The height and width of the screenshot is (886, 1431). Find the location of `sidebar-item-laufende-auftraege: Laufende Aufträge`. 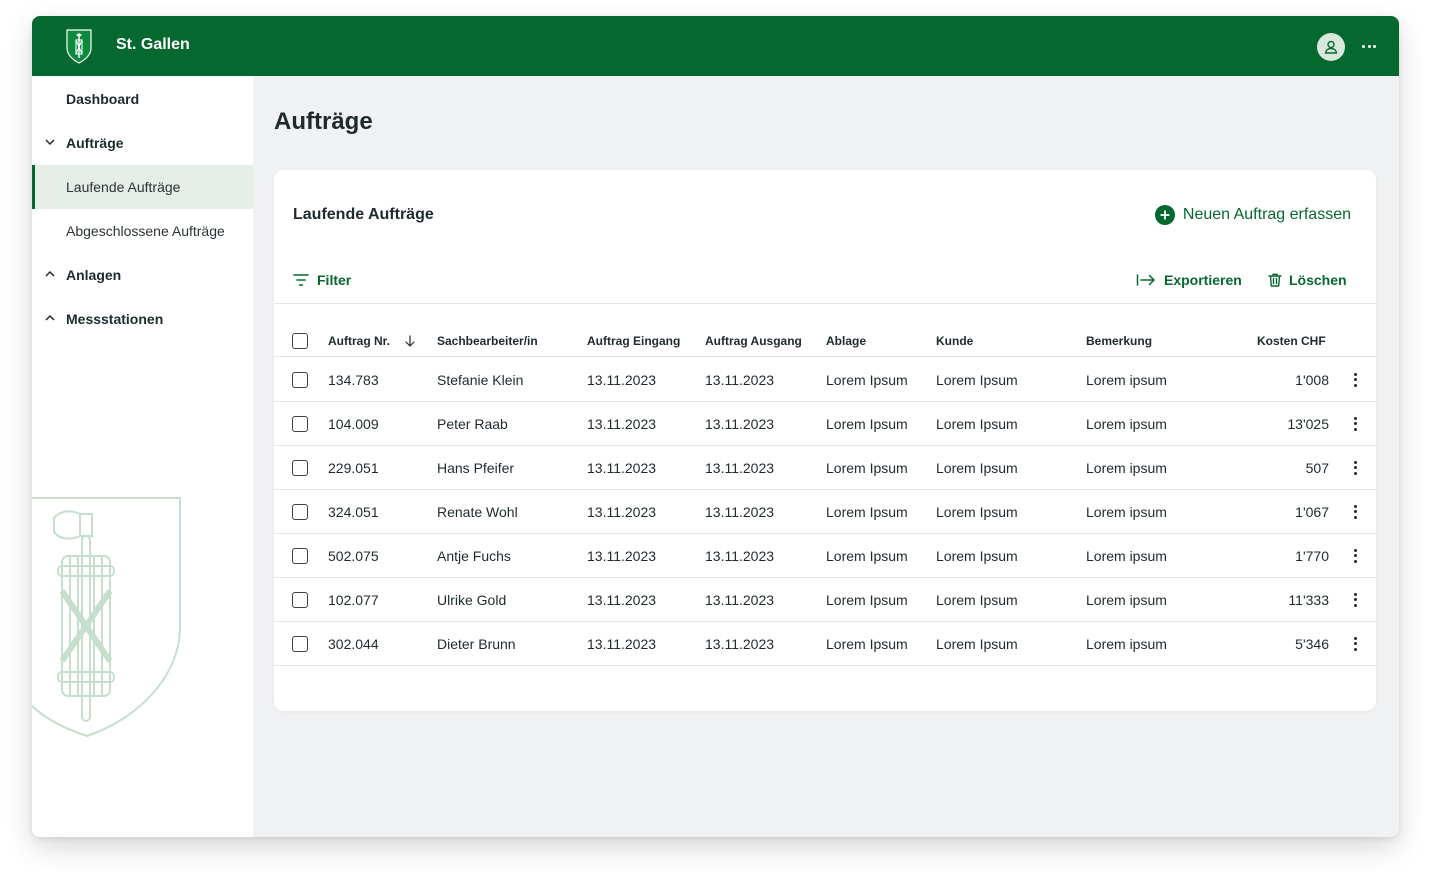

sidebar-item-laufende-auftraege: Laufende Aufträge is located at coordinates (142, 187).